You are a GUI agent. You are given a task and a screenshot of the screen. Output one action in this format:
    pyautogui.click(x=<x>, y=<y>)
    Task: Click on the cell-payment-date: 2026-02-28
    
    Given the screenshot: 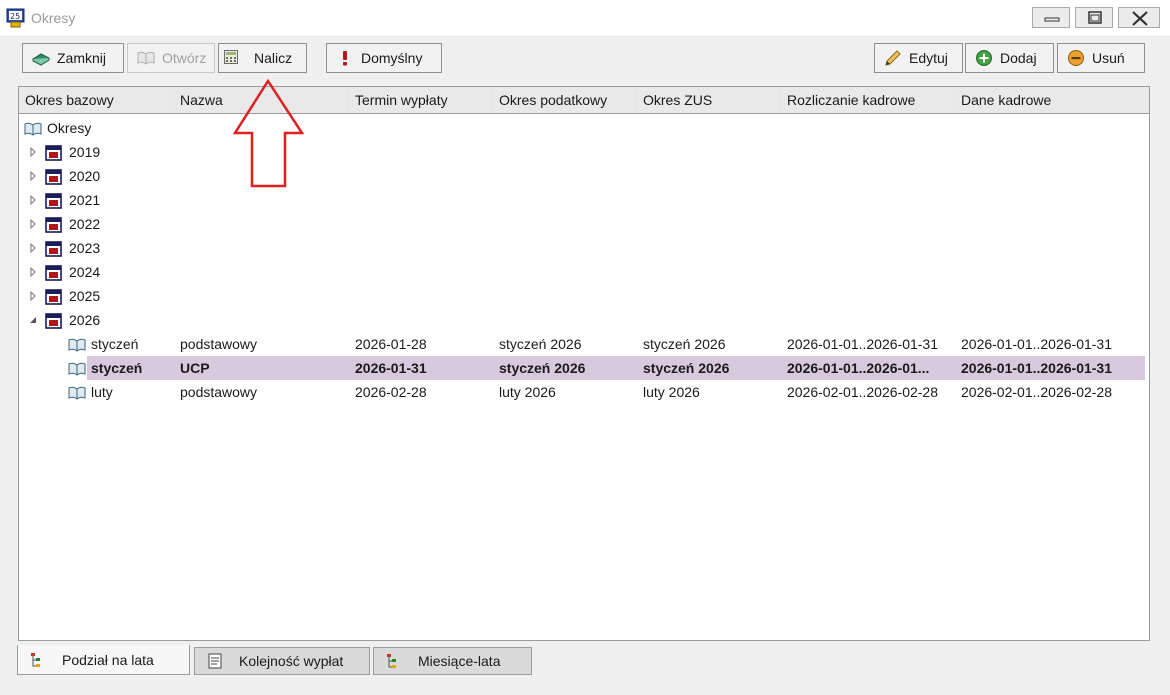 What is the action you would take?
    pyautogui.click(x=391, y=392)
    